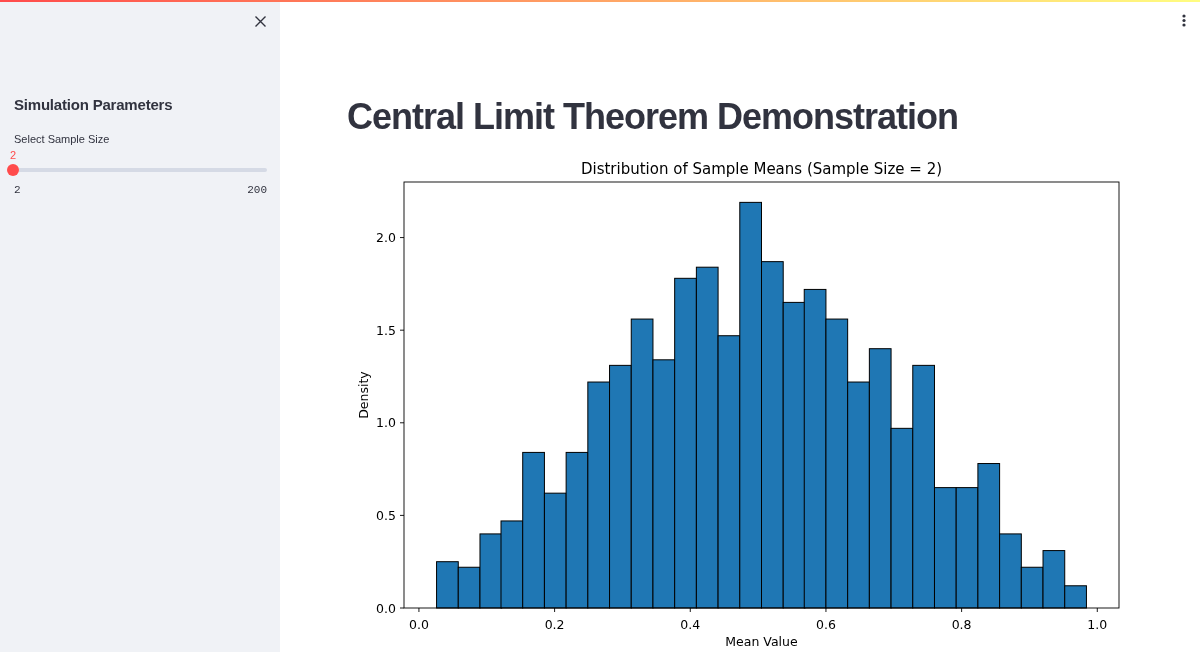 The image size is (1200, 652). Describe the element at coordinates (386, 330) in the screenshot. I see `y-tick-label: 1.5` at that location.